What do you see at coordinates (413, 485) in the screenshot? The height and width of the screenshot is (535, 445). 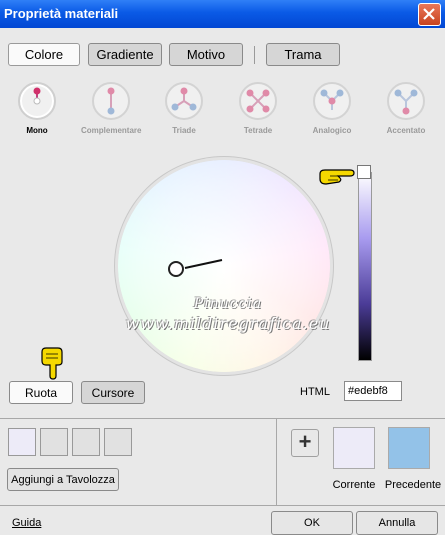 I see `previous-color-label: Precedente` at bounding box center [413, 485].